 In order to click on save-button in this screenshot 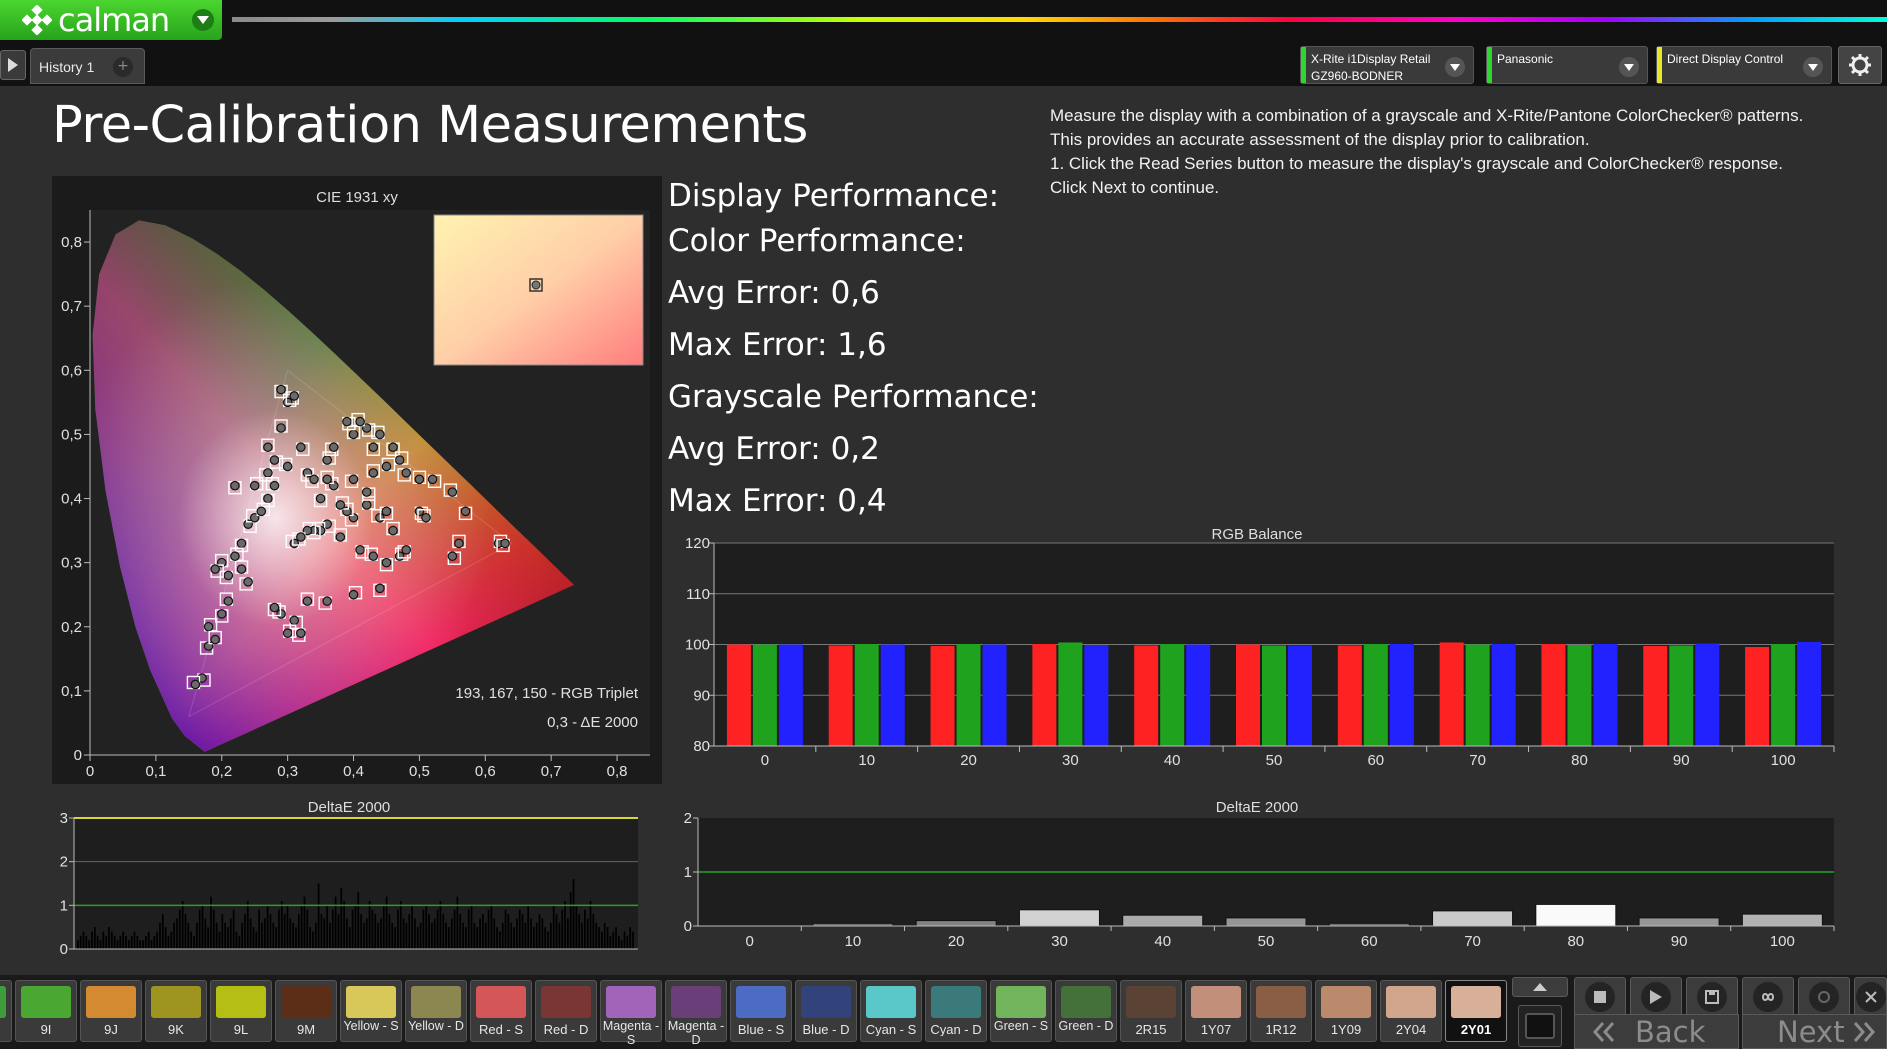, I will do `click(1712, 997)`.